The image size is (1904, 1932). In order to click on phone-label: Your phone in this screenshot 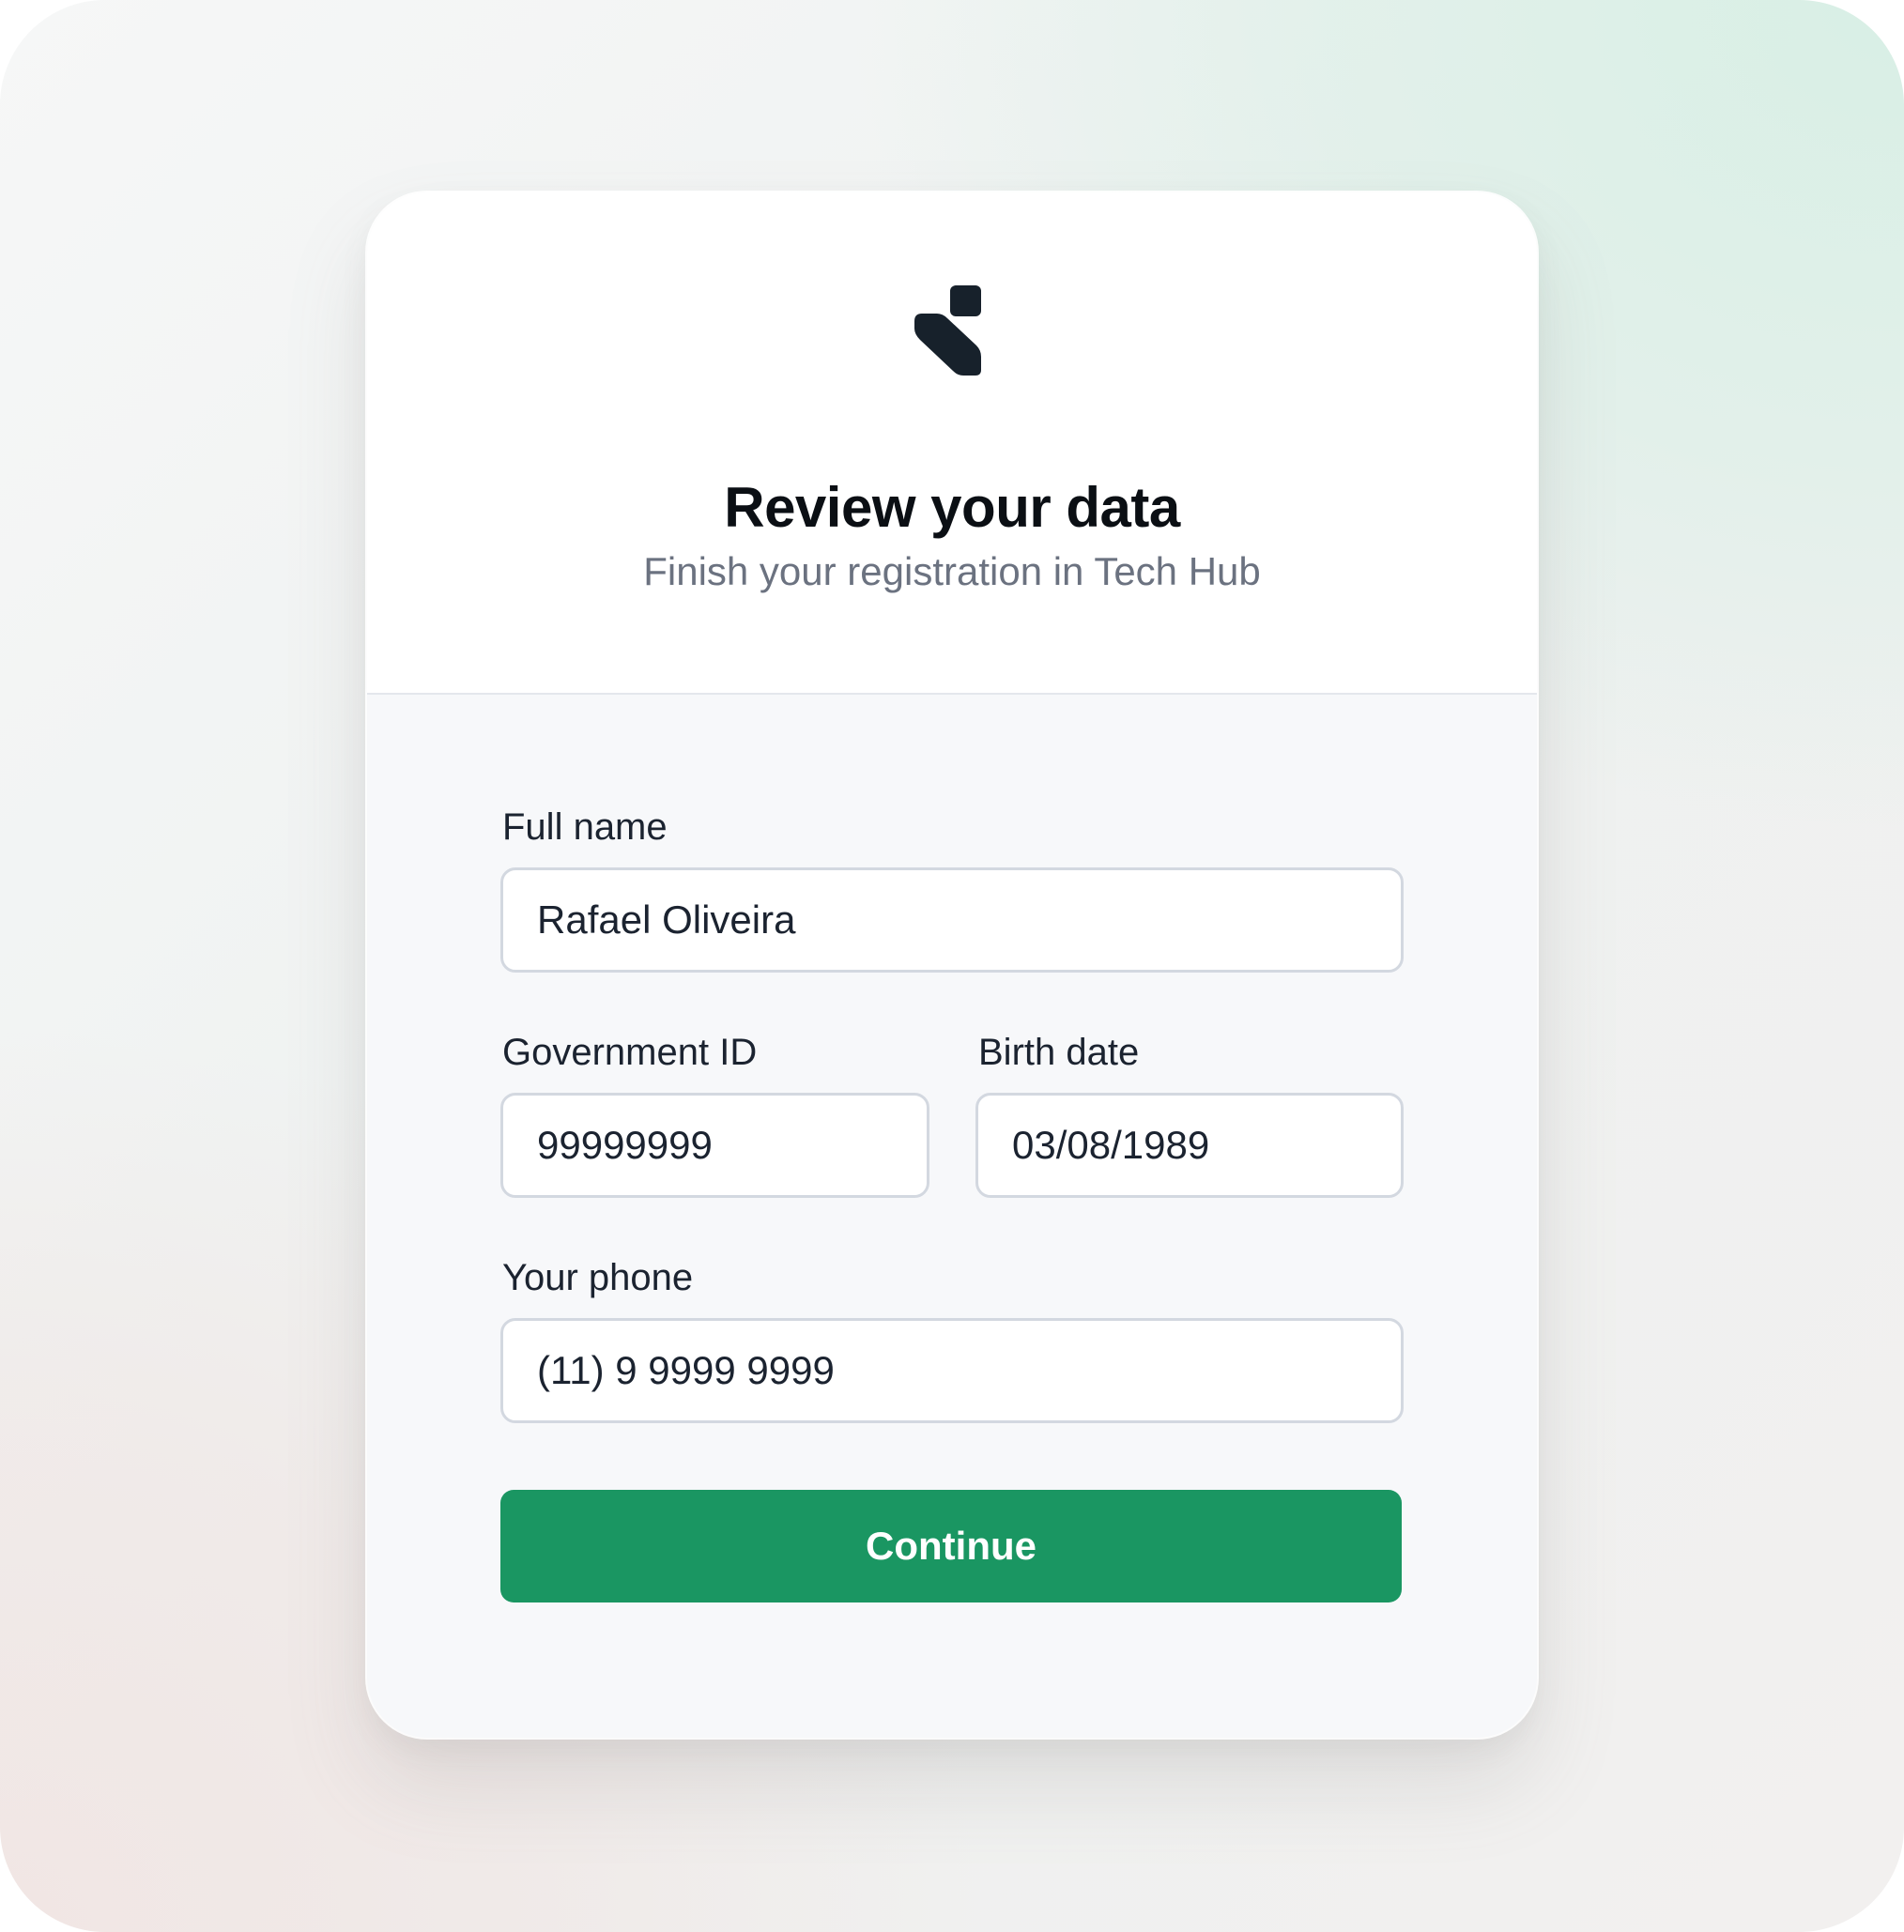, I will do `click(598, 1278)`.